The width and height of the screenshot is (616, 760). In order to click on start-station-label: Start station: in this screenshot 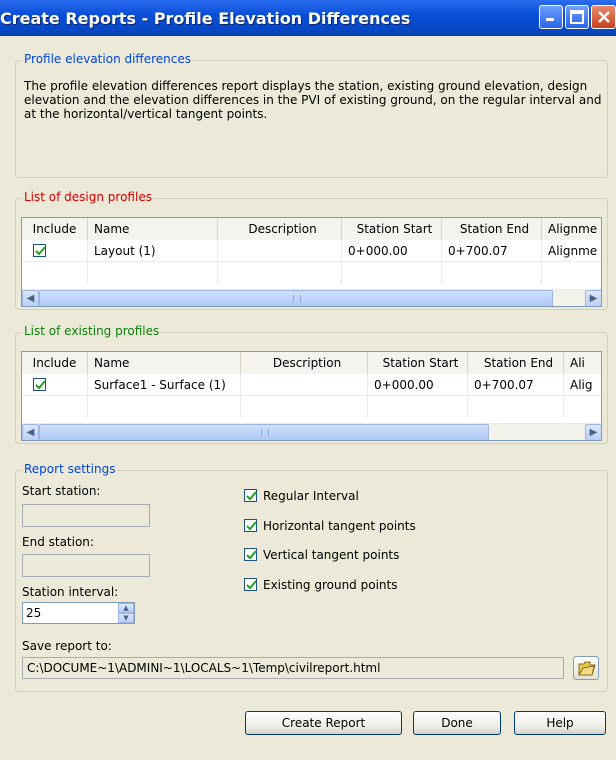, I will do `click(61, 491)`.